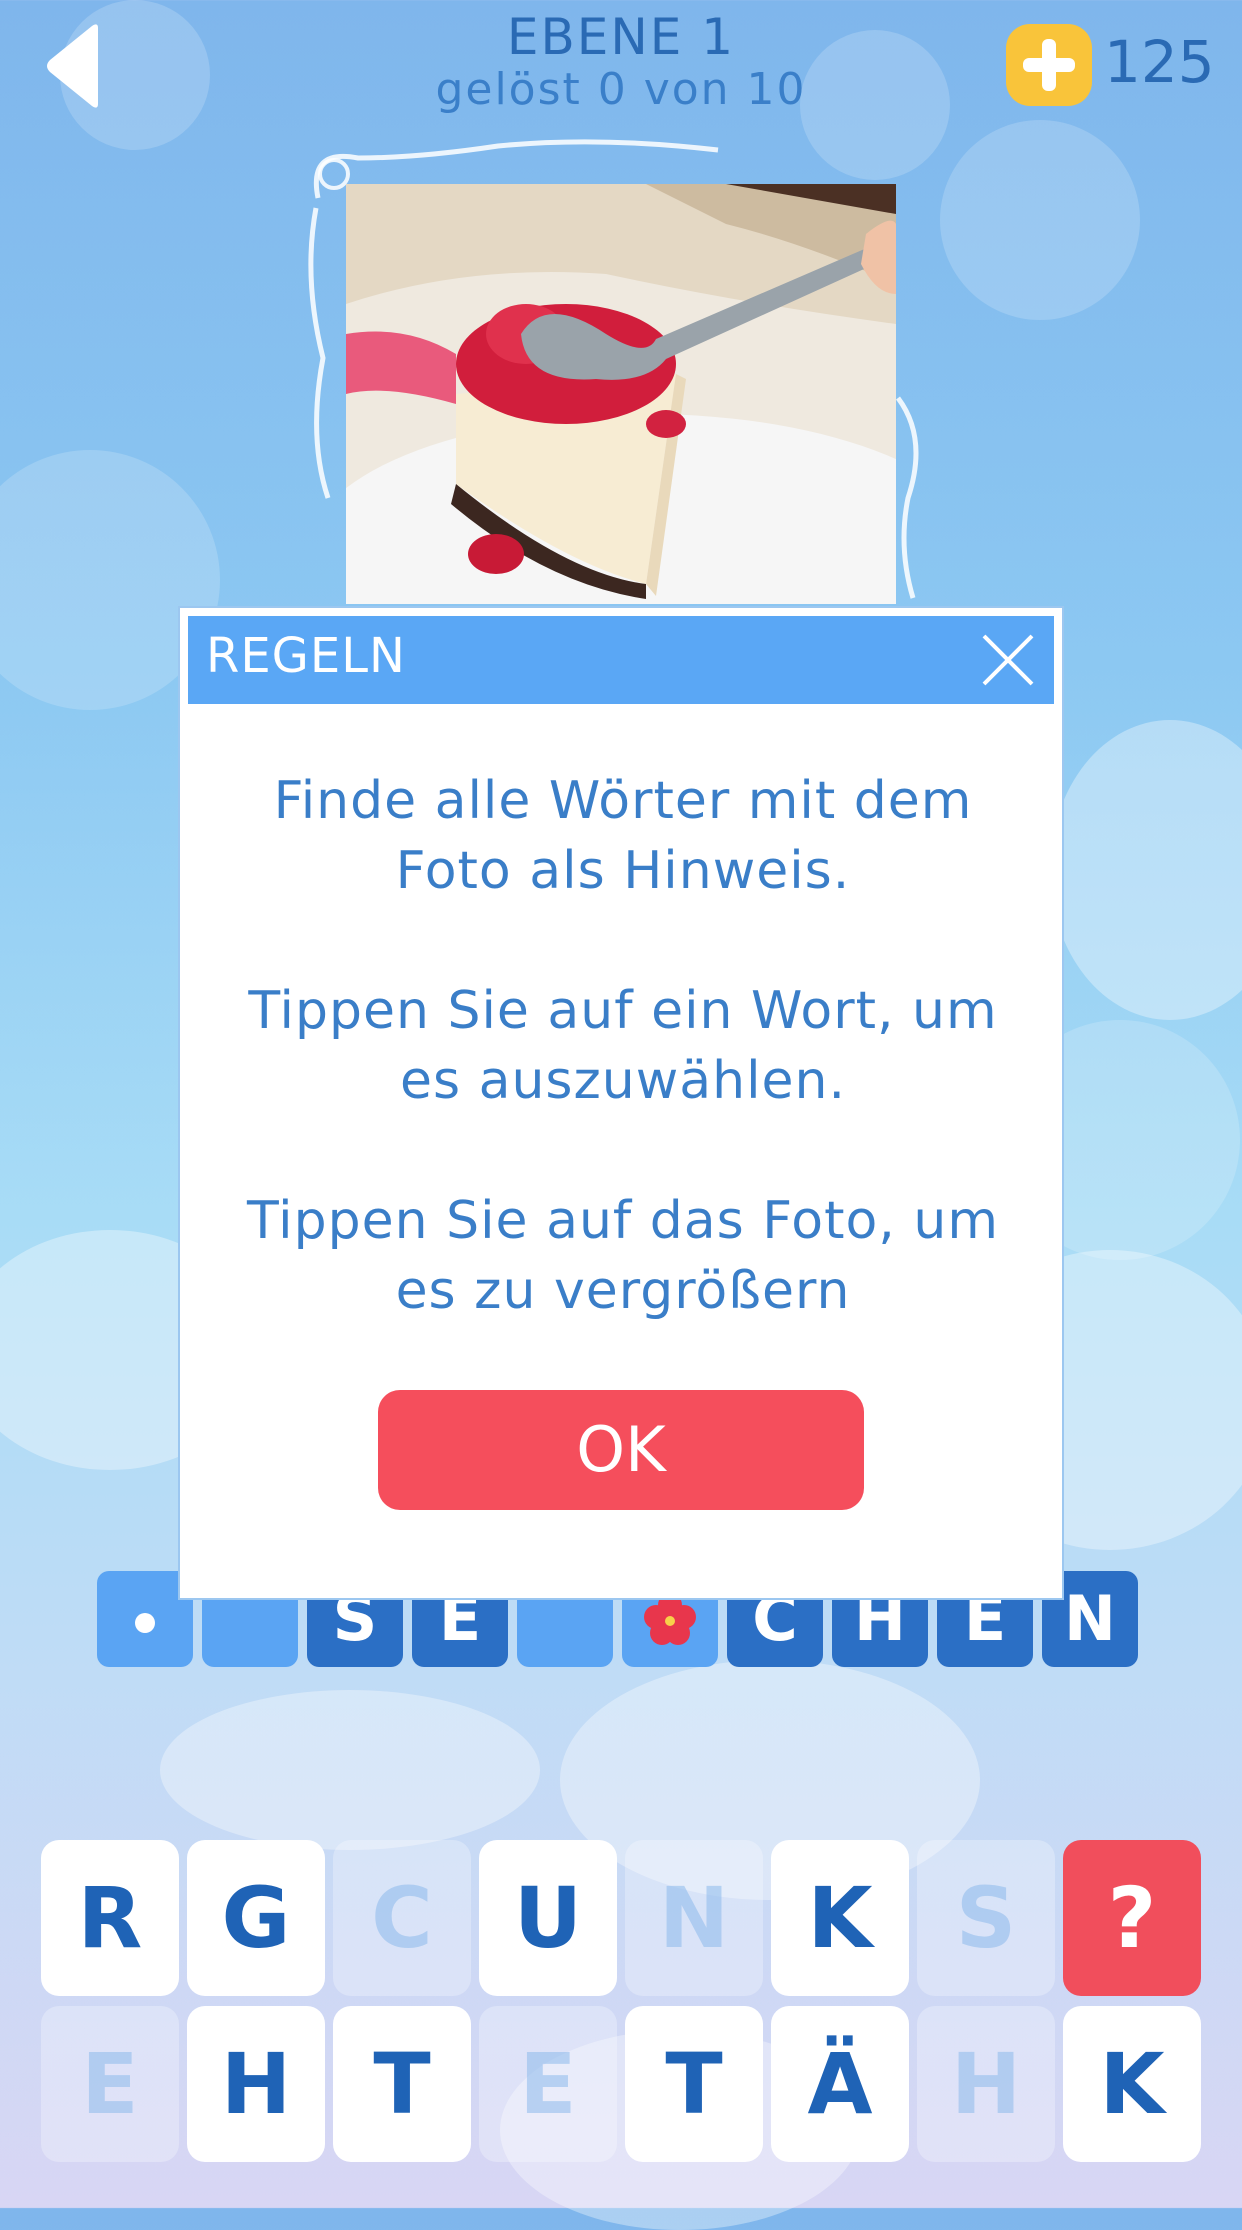 The image size is (1242, 2230). I want to click on dialog-title: REGELN, so click(306, 656).